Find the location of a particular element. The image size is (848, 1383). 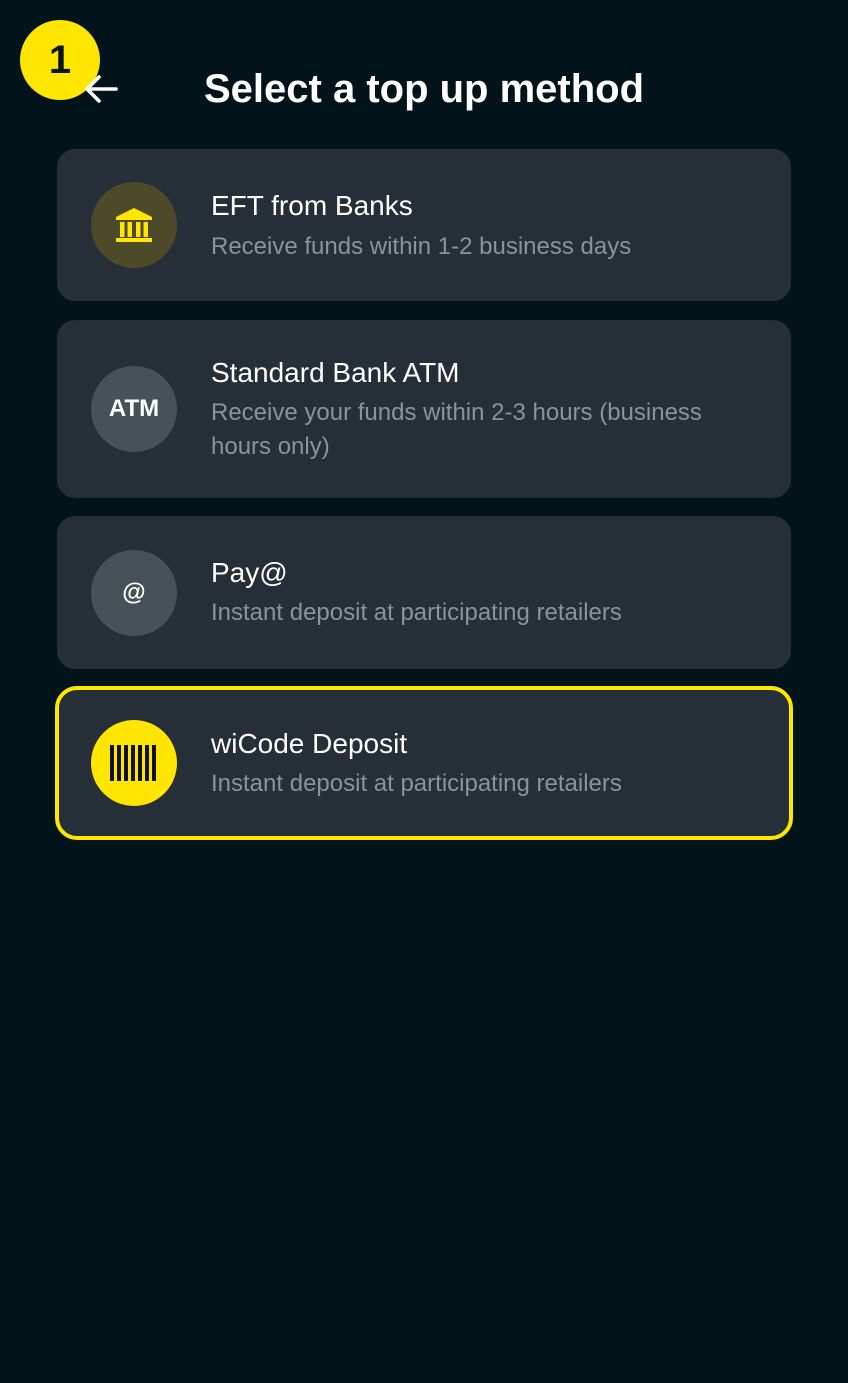

at-icon-label: @ is located at coordinates (134, 592).